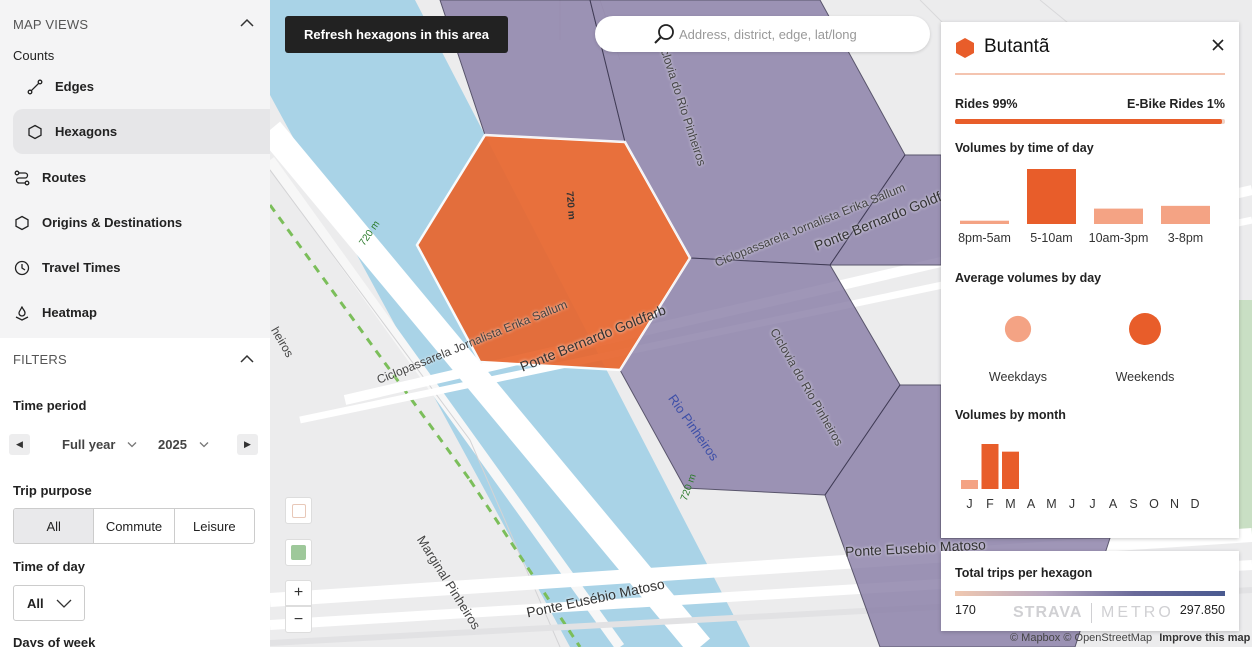 This screenshot has height=647, width=1252. What do you see at coordinates (64, 177) in the screenshot?
I see `sidebar-item-label: Routes` at bounding box center [64, 177].